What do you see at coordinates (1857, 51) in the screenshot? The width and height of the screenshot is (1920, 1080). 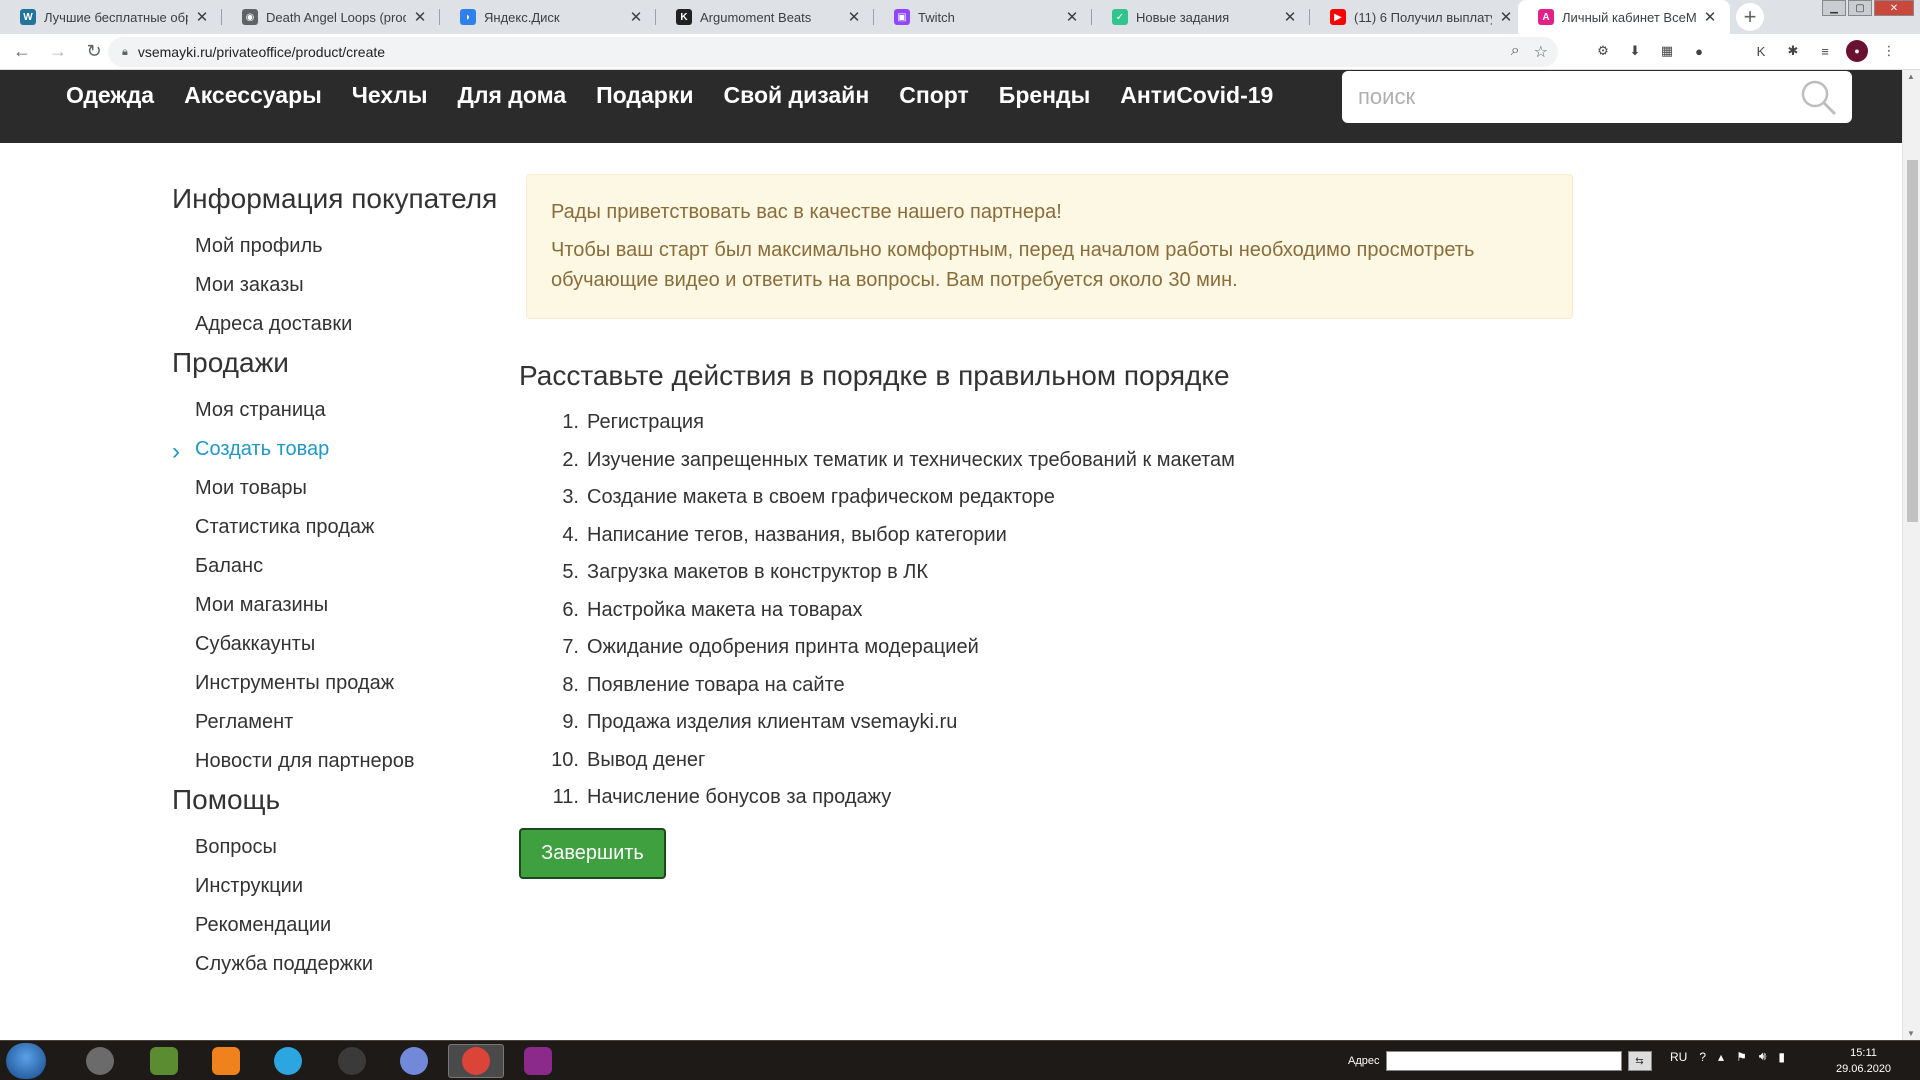 I see `profile-avatar-icon: ●` at bounding box center [1857, 51].